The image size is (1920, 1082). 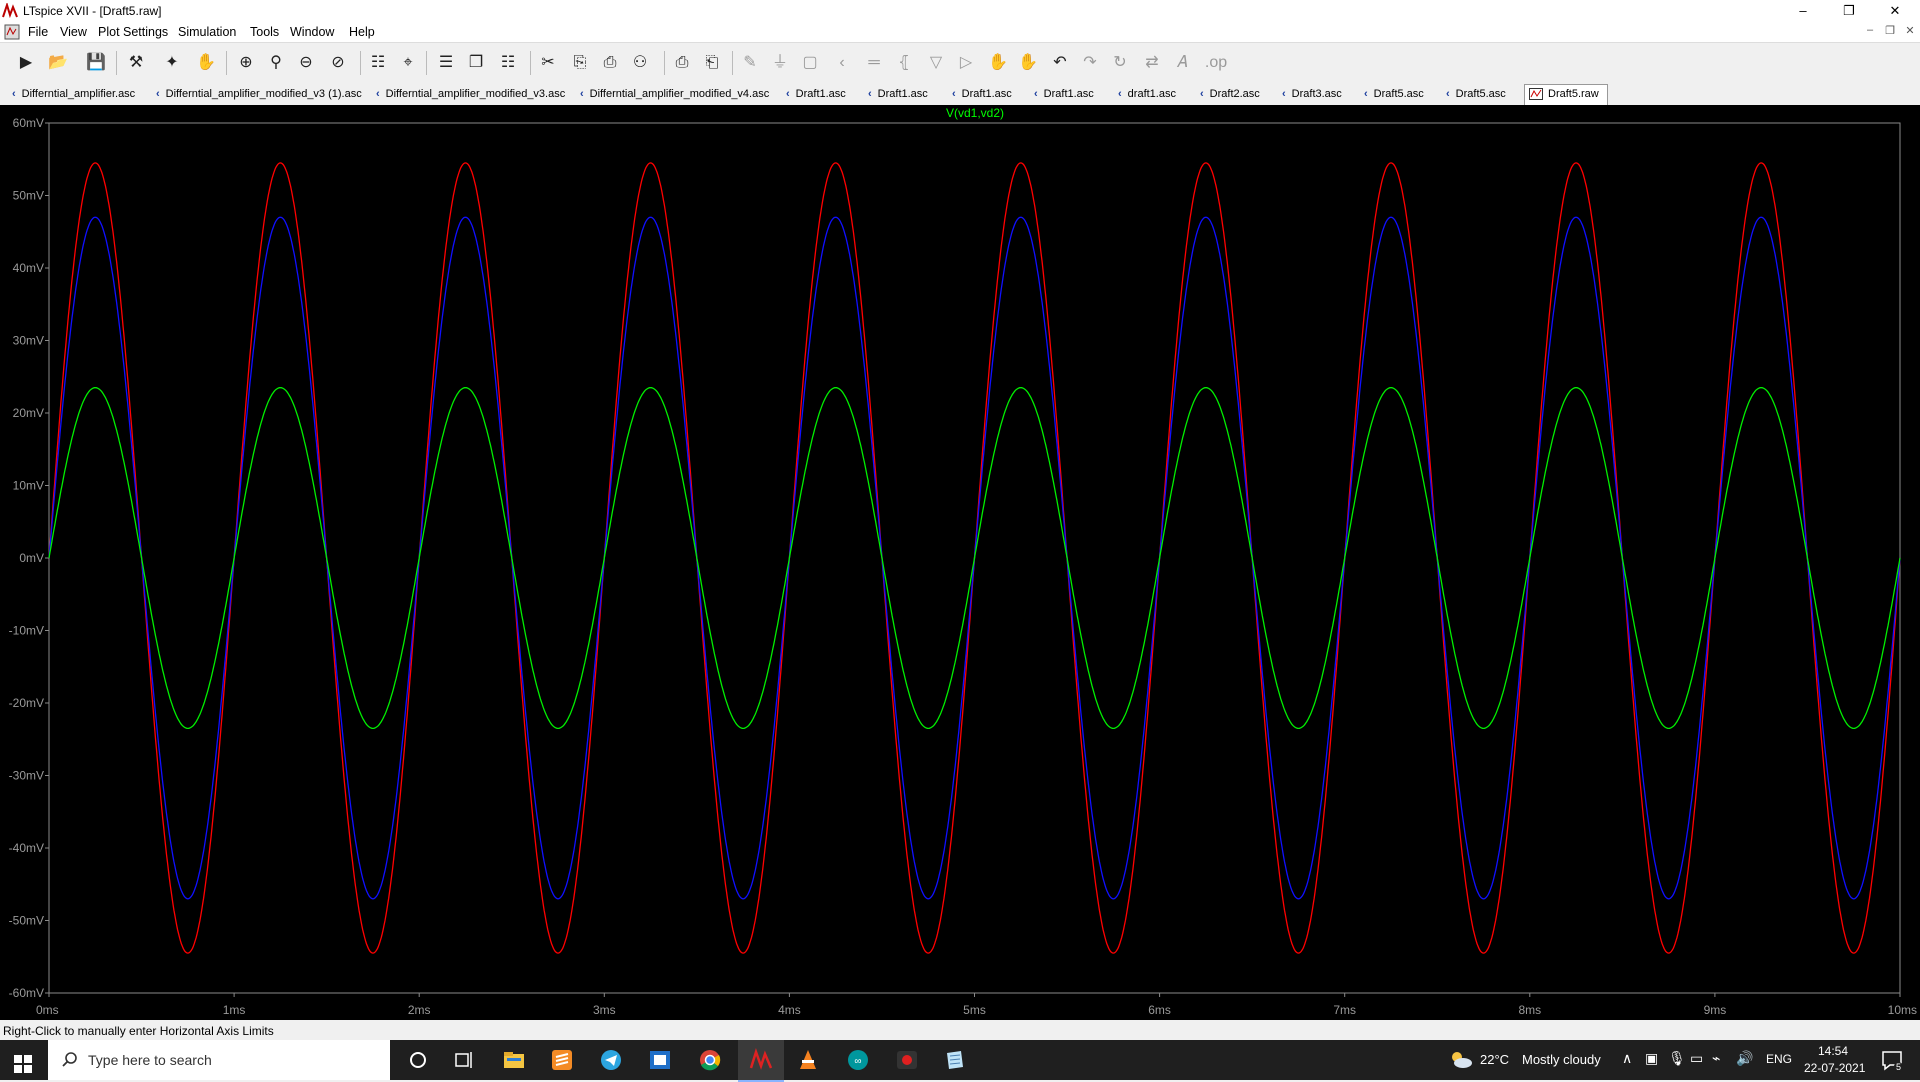 I want to click on autorange-icon: ☷, so click(x=378, y=63).